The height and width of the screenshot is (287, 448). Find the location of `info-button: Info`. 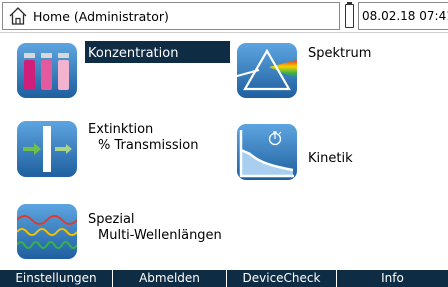

info-button: Info is located at coordinates (392, 278).